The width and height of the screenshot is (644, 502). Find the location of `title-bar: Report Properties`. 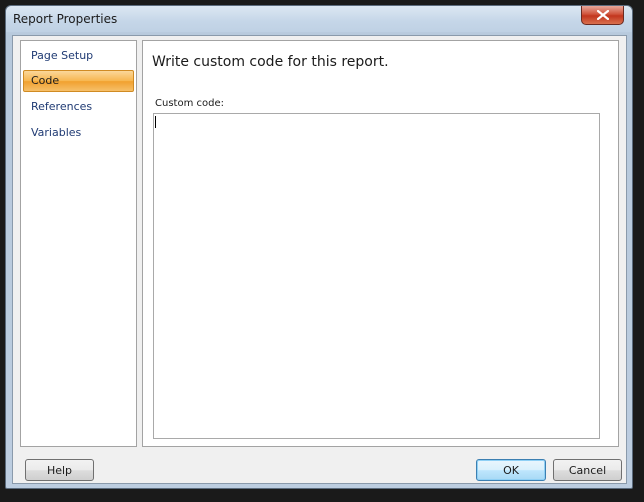

title-bar: Report Properties is located at coordinates (319, 19).